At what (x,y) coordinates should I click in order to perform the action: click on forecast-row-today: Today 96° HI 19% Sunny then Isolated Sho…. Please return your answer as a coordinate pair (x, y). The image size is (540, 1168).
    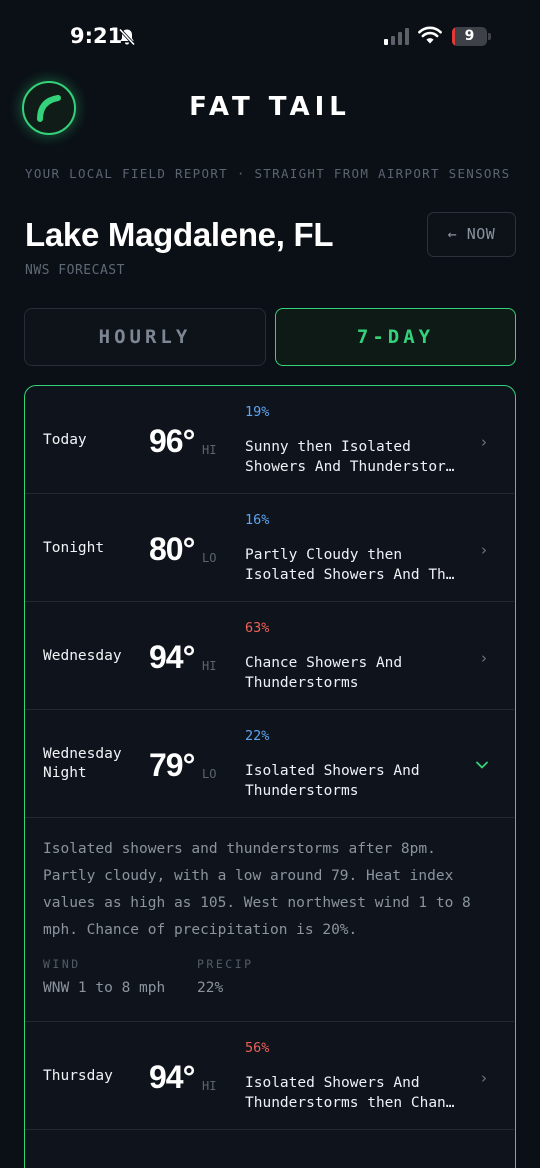
    Looking at the image, I should click on (269, 440).